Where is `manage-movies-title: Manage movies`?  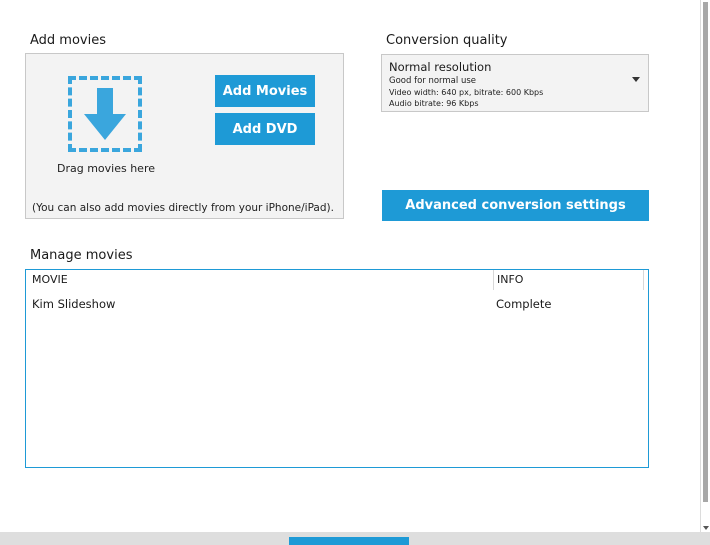
manage-movies-title: Manage movies is located at coordinates (81, 255).